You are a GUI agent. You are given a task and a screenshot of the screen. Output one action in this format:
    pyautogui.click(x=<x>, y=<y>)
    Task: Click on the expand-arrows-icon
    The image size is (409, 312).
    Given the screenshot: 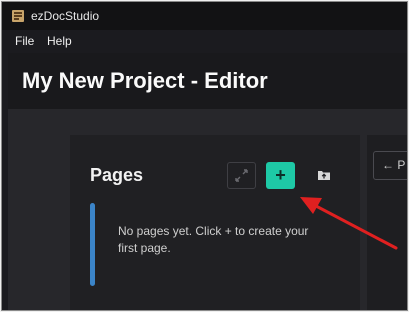 What is the action you would take?
    pyautogui.click(x=241, y=175)
    